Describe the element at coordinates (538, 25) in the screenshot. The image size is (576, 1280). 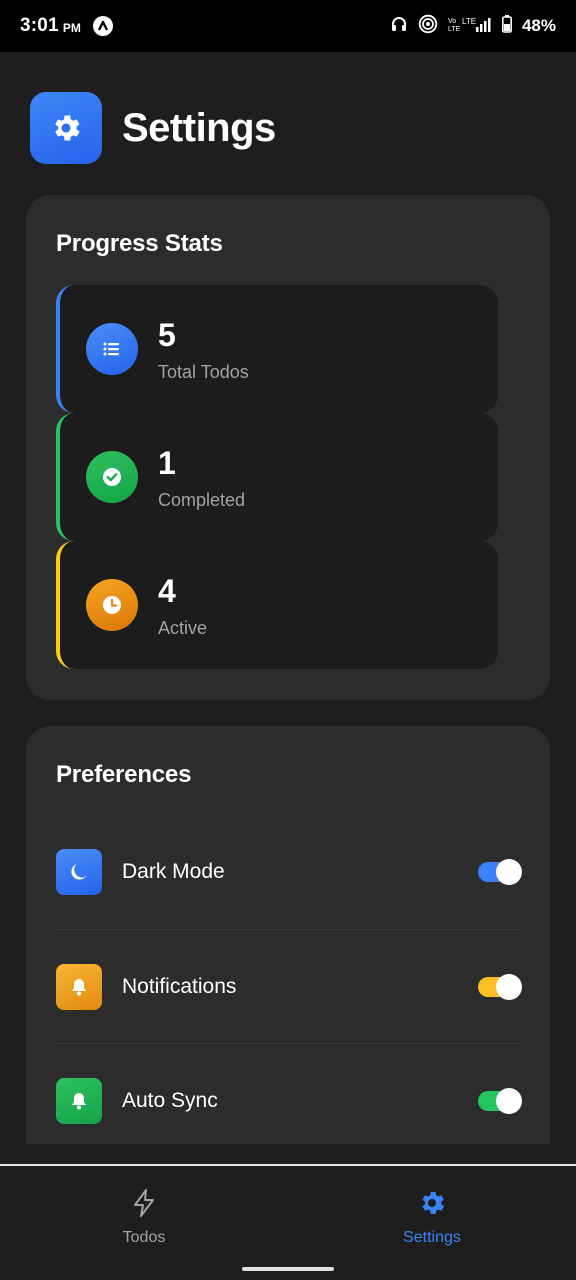
I see `battery-percentage: 48%` at that location.